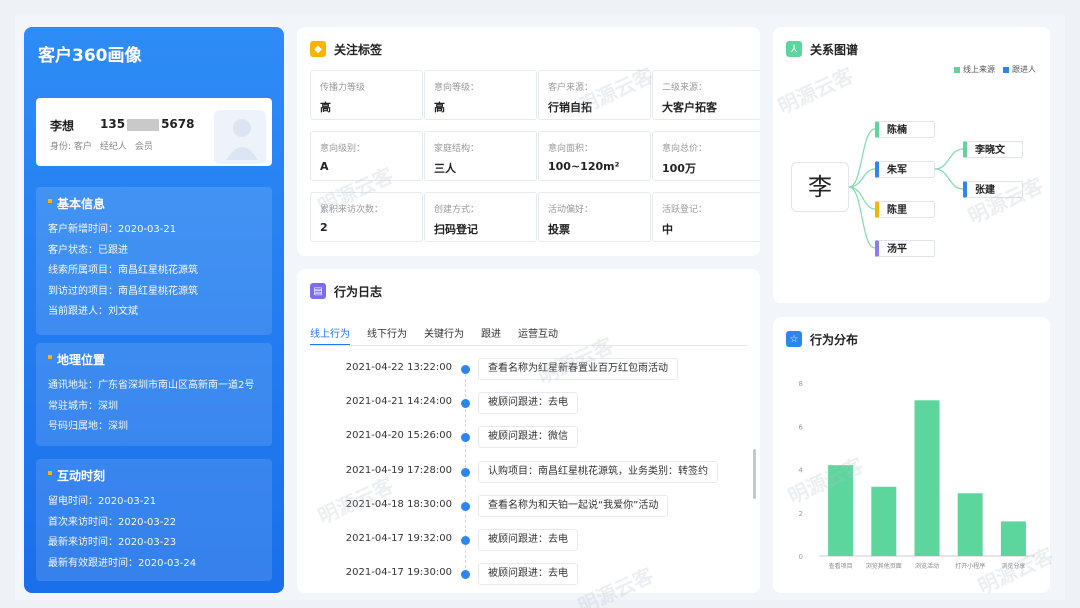  I want to click on geo-row: 号码归属地：深圳, so click(88, 426).